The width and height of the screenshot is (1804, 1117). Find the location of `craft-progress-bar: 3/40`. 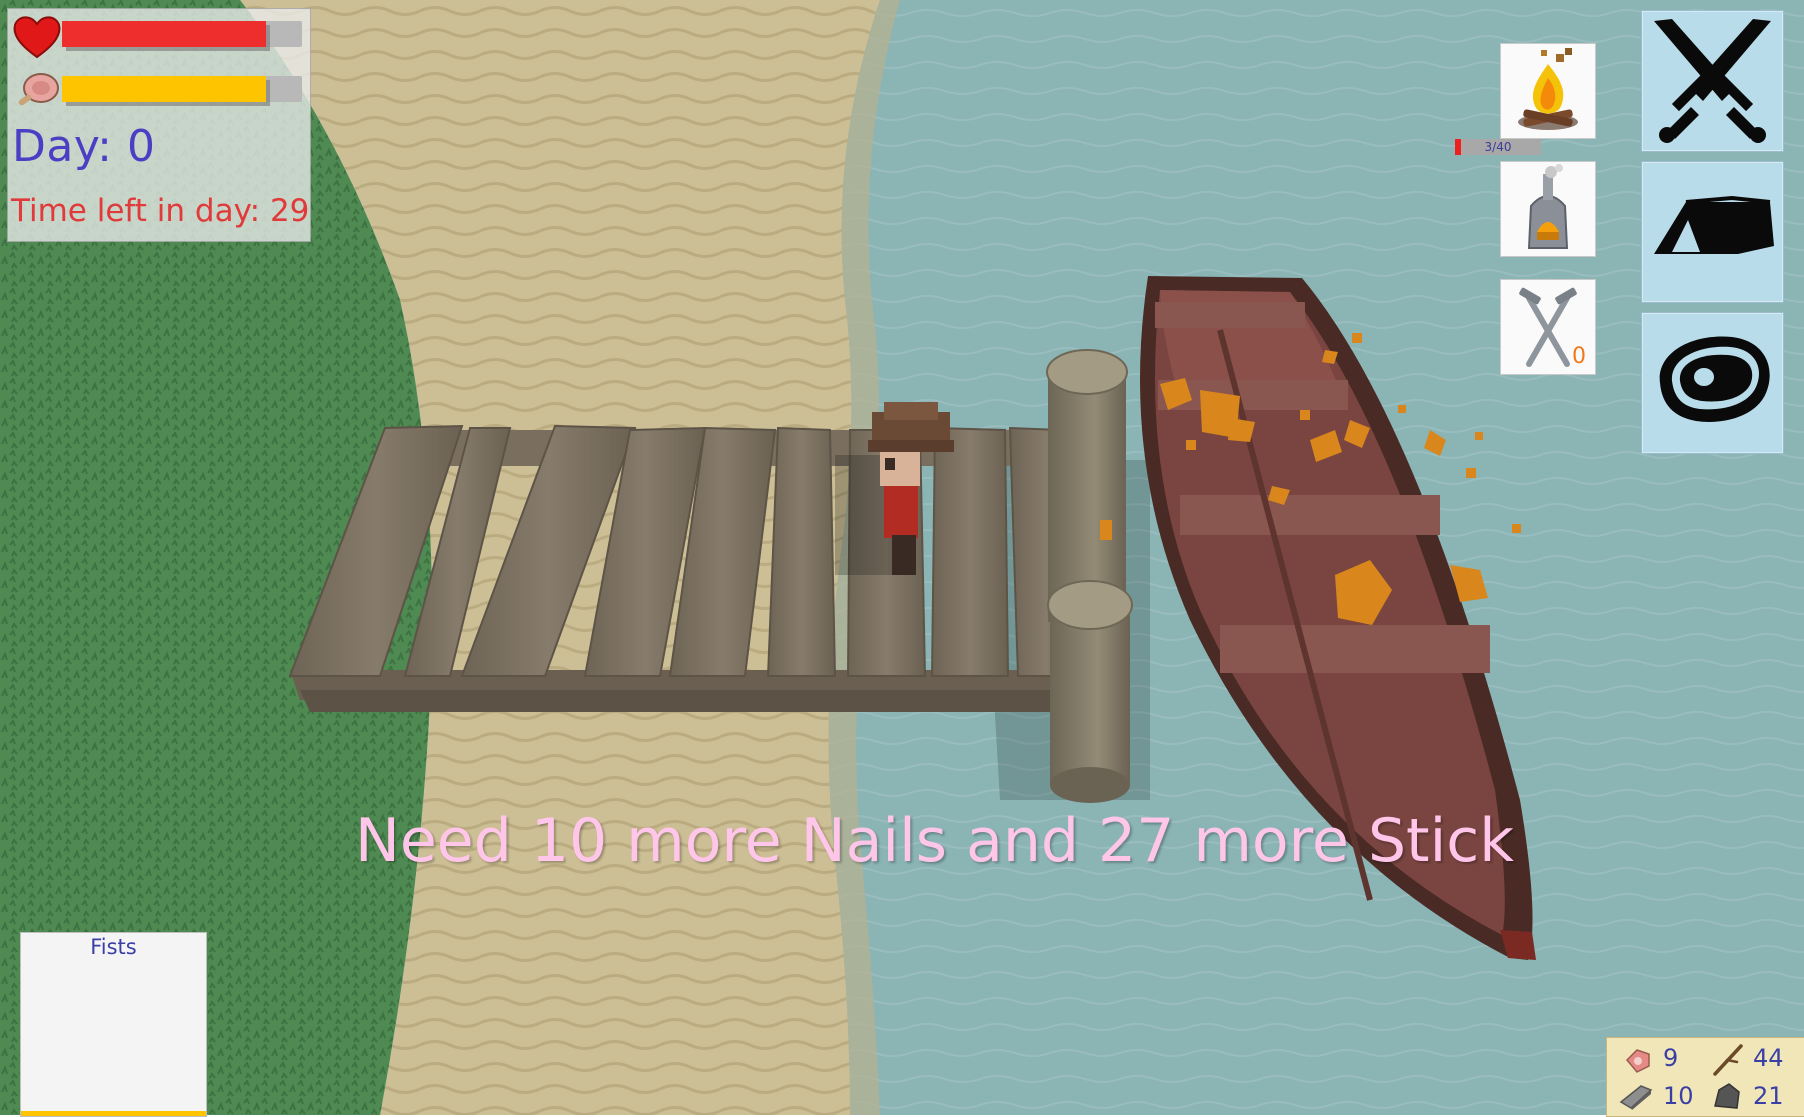

craft-progress-bar: 3/40 is located at coordinates (1498, 147).